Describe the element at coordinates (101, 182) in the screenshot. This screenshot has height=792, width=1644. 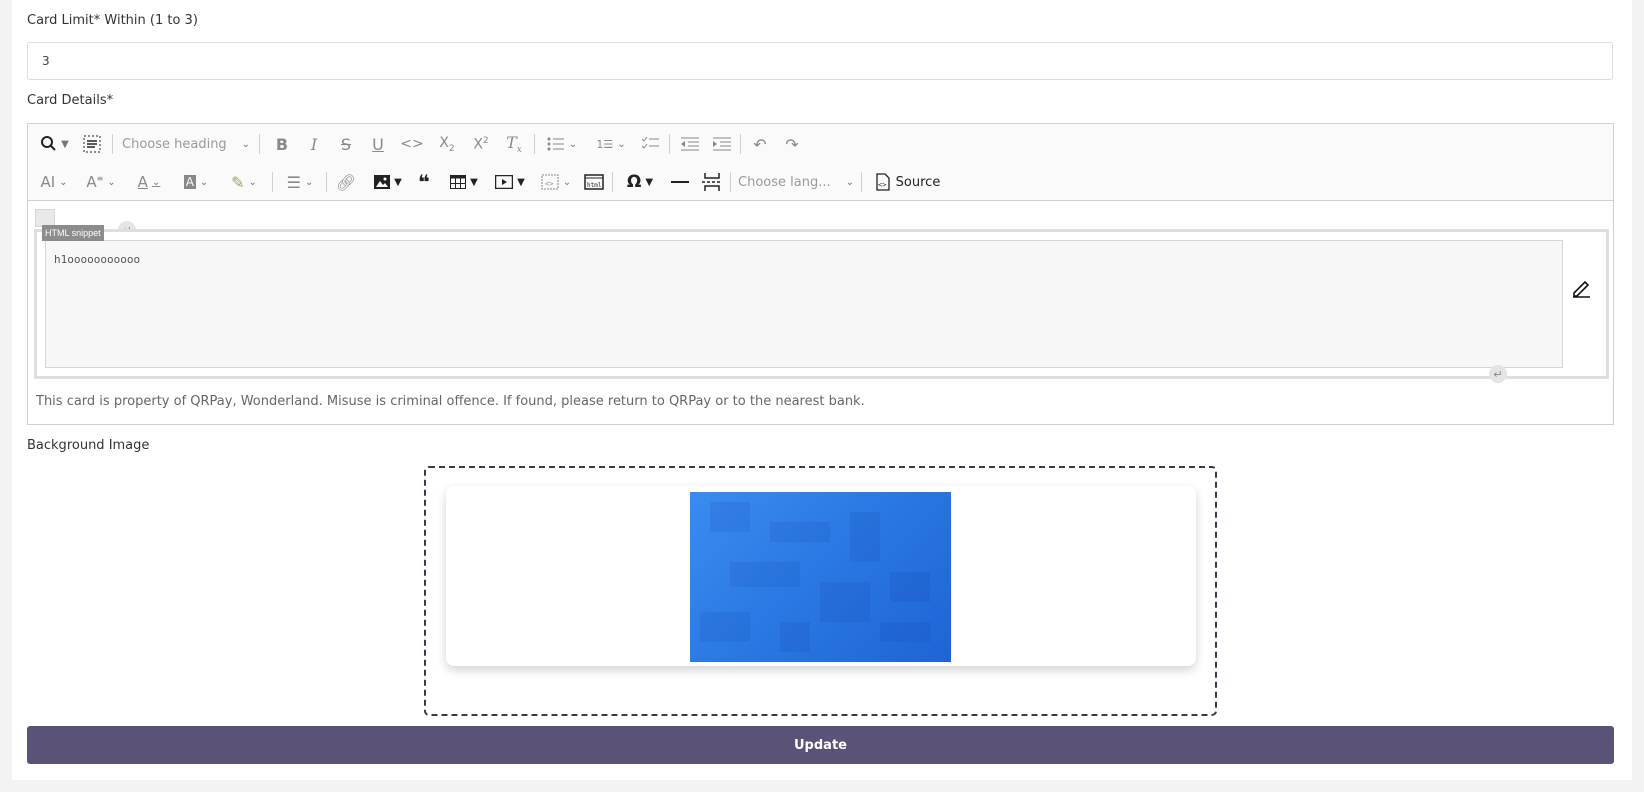
I see `font-family-button: A≡ ⌄` at that location.